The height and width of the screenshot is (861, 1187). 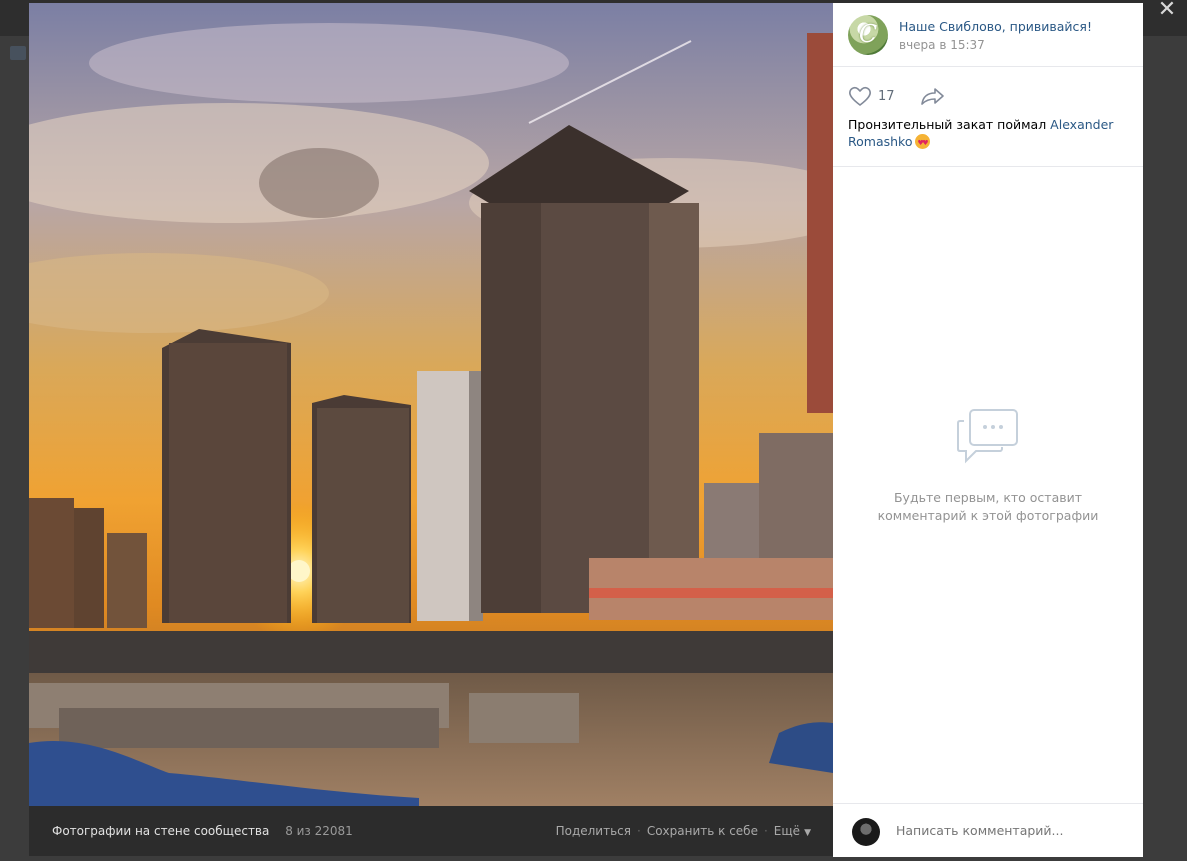 I want to click on more-menu-link: Ещё ▼, so click(x=792, y=831).